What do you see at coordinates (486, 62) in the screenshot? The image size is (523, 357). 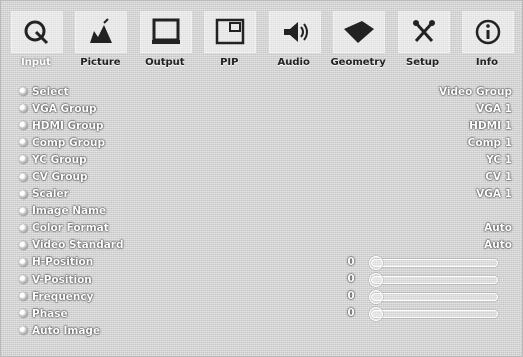 I see `tab-label: Info` at bounding box center [486, 62].